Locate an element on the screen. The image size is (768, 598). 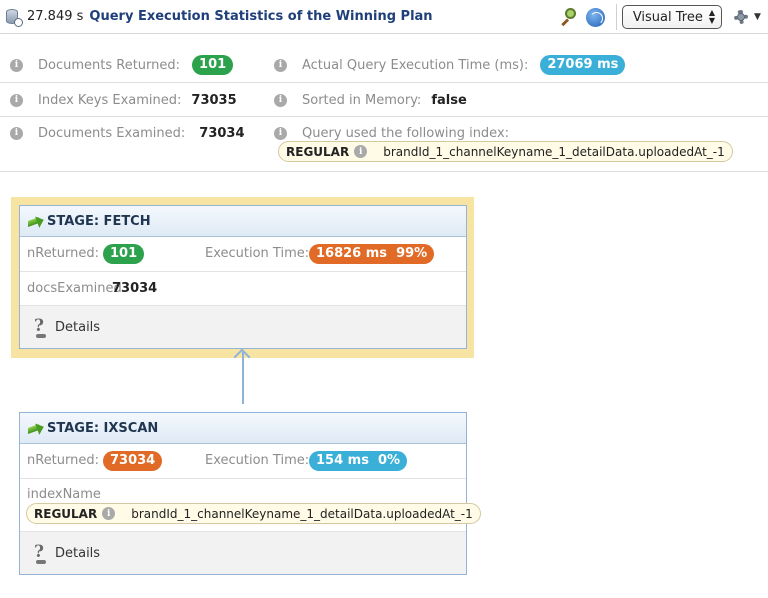
view-mode-value: Visual Tree is located at coordinates (667, 17).